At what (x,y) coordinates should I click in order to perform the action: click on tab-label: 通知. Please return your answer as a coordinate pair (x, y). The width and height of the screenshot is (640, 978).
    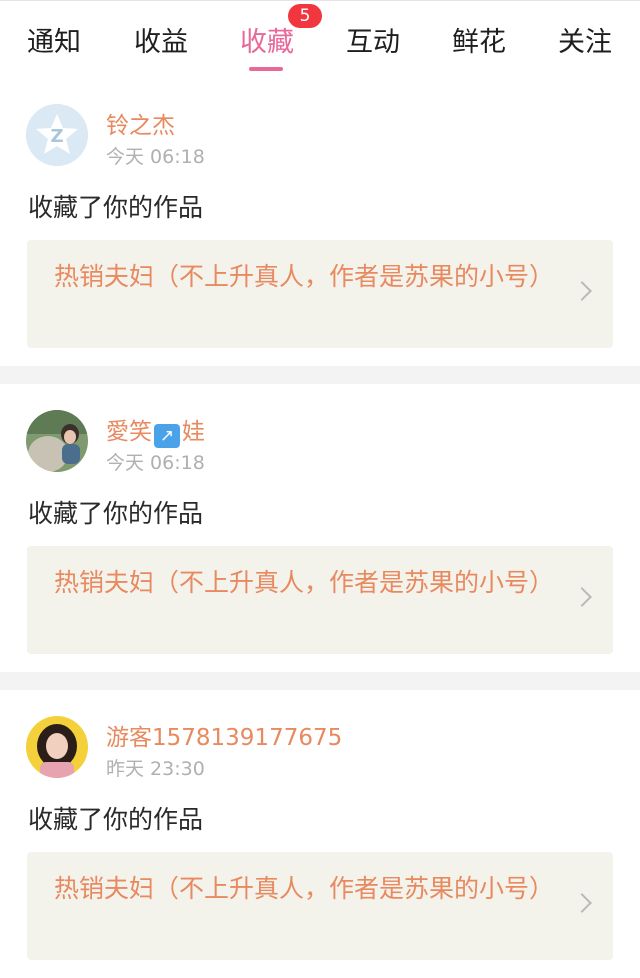
    Looking at the image, I should click on (54, 42).